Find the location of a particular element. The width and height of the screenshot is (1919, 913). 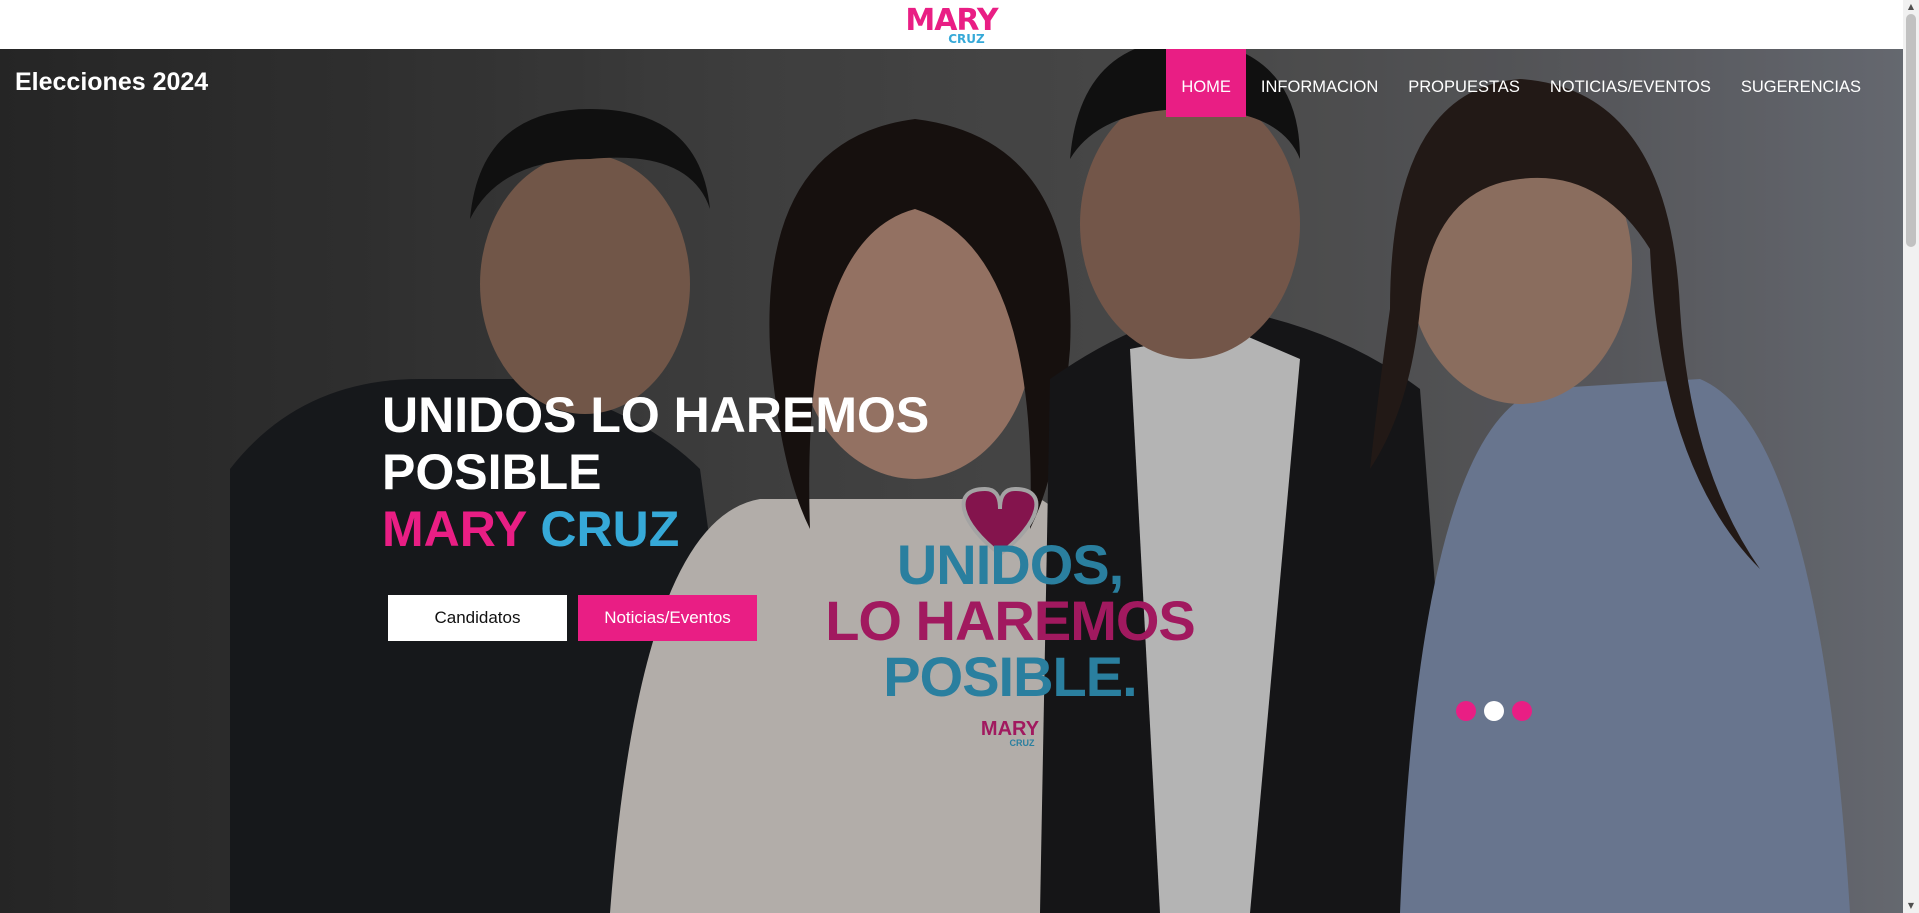

candidatos-button: Candidatos is located at coordinates (477, 618).